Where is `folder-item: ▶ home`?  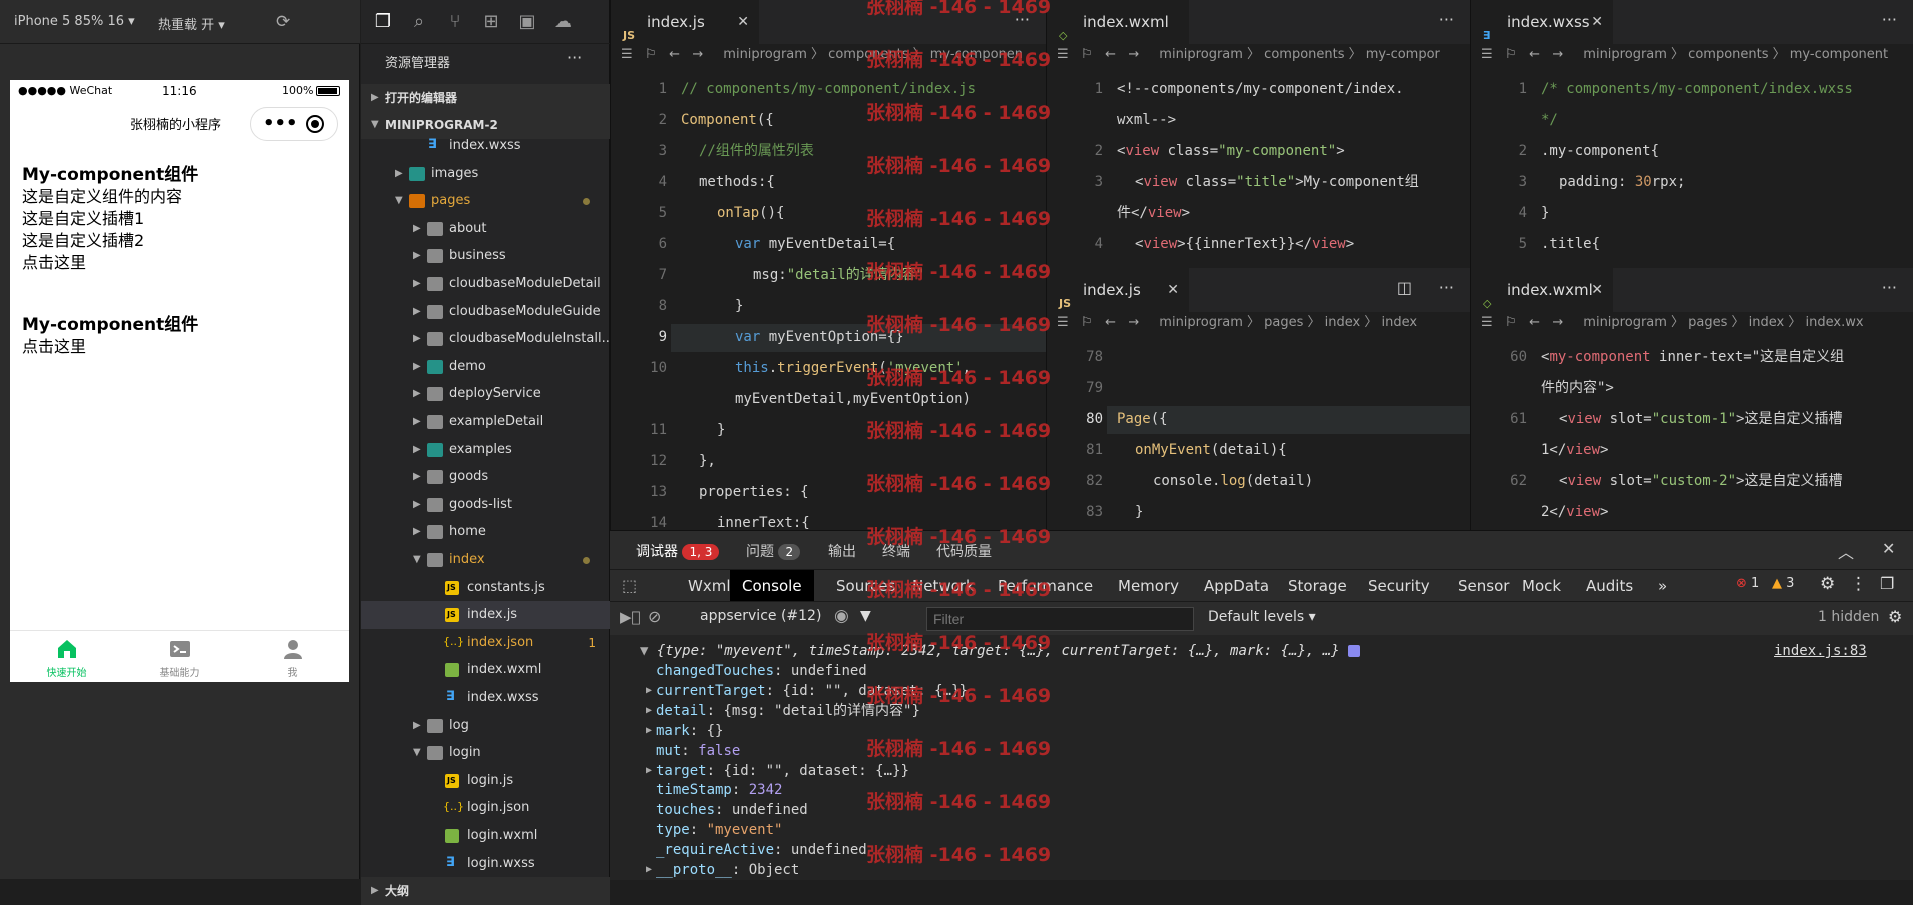
folder-item: ▶ home is located at coordinates (485, 532).